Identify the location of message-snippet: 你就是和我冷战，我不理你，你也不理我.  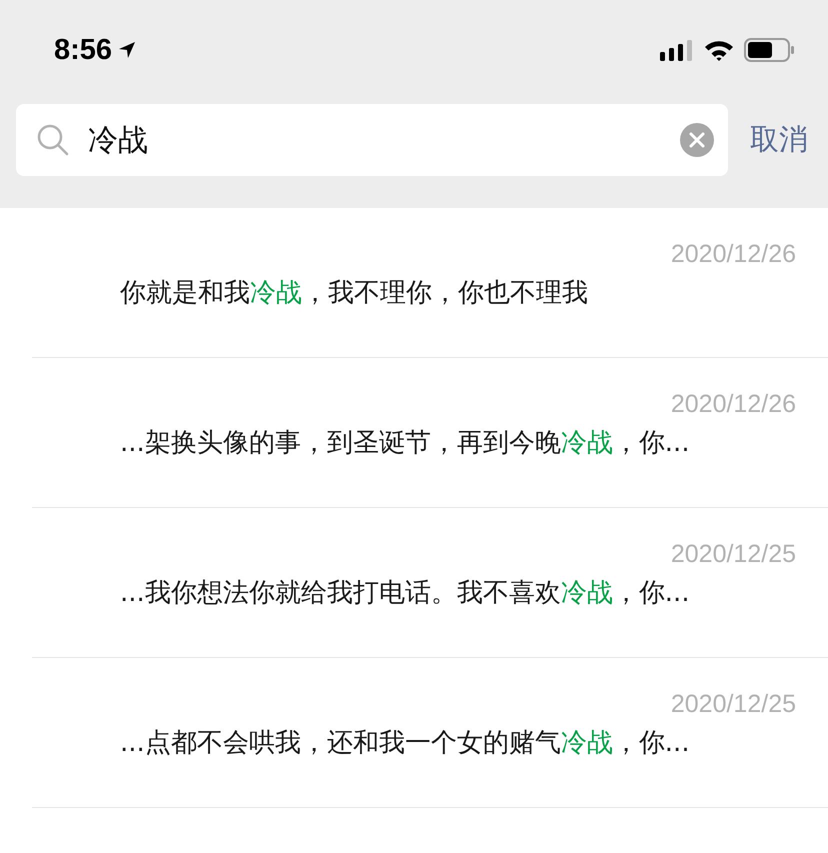
(354, 293).